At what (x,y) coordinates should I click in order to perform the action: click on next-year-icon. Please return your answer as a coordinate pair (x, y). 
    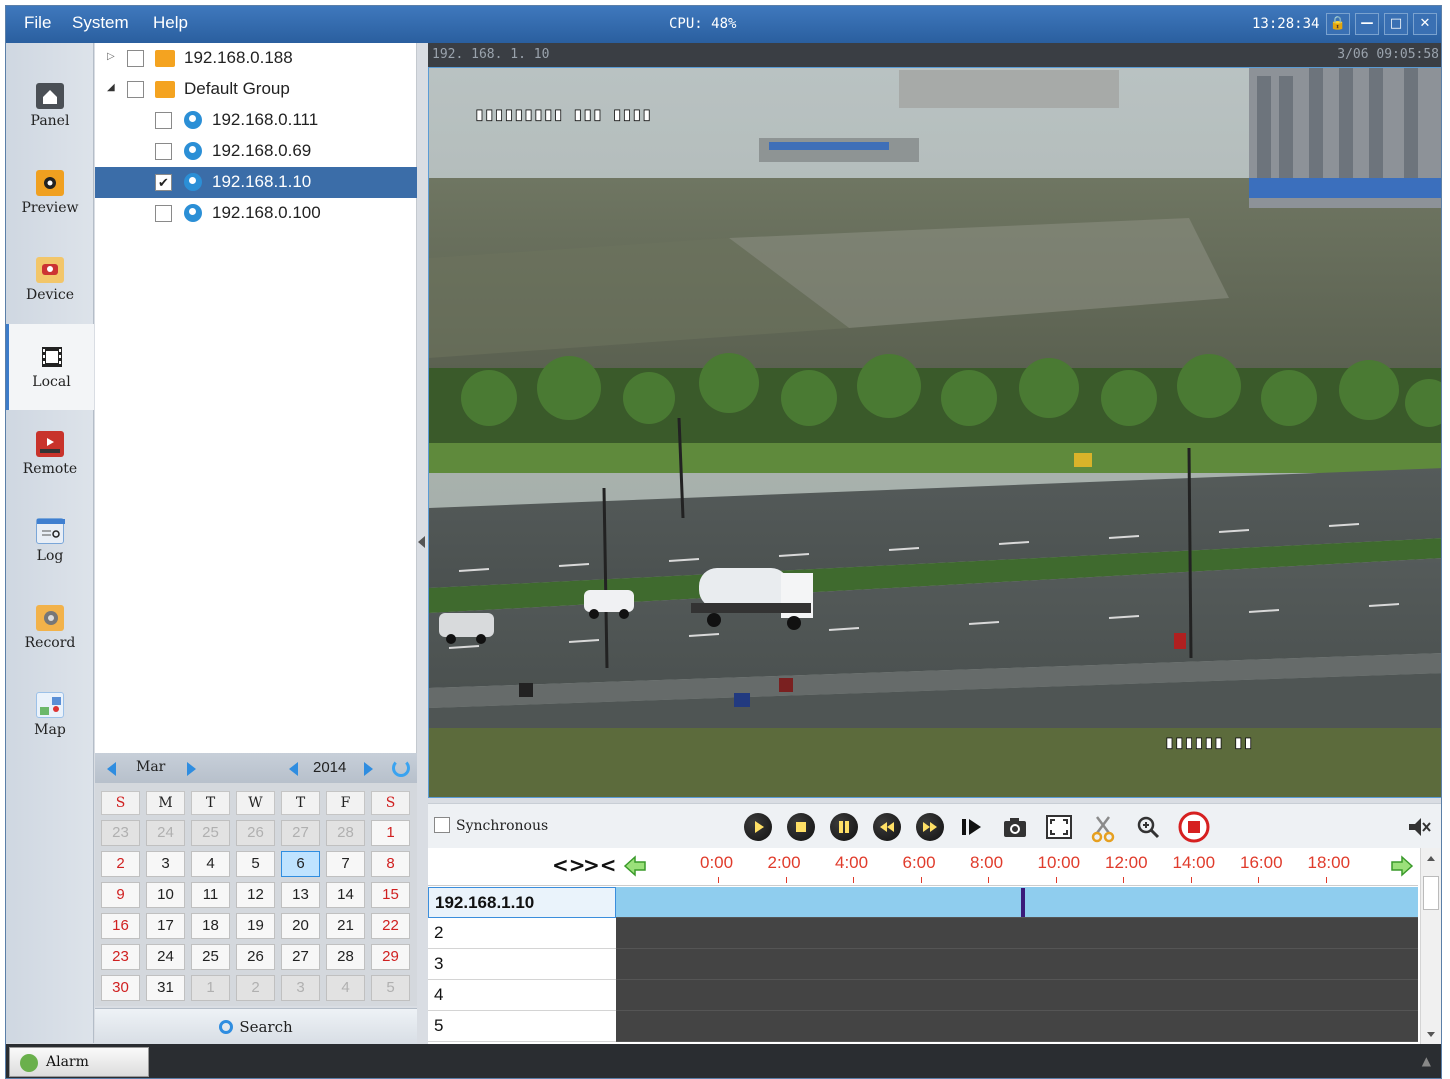
    Looking at the image, I should click on (368, 769).